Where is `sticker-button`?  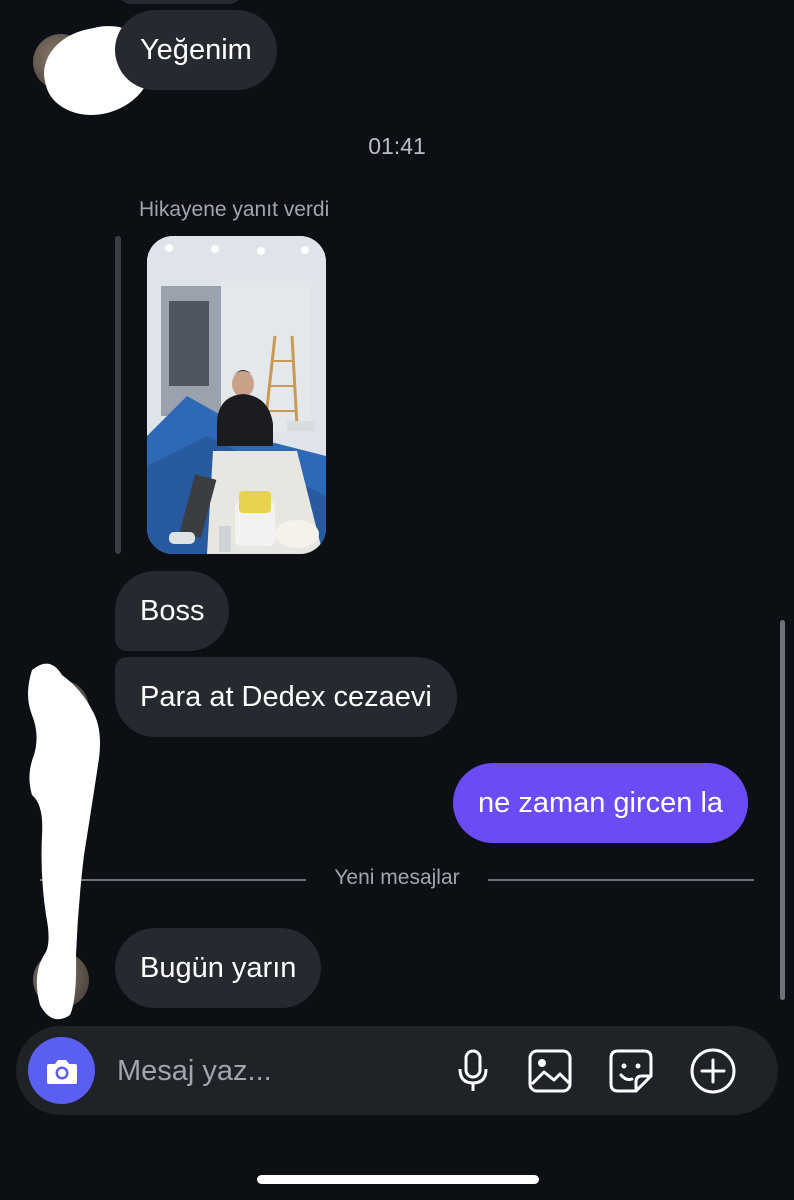
sticker-button is located at coordinates (631, 1071).